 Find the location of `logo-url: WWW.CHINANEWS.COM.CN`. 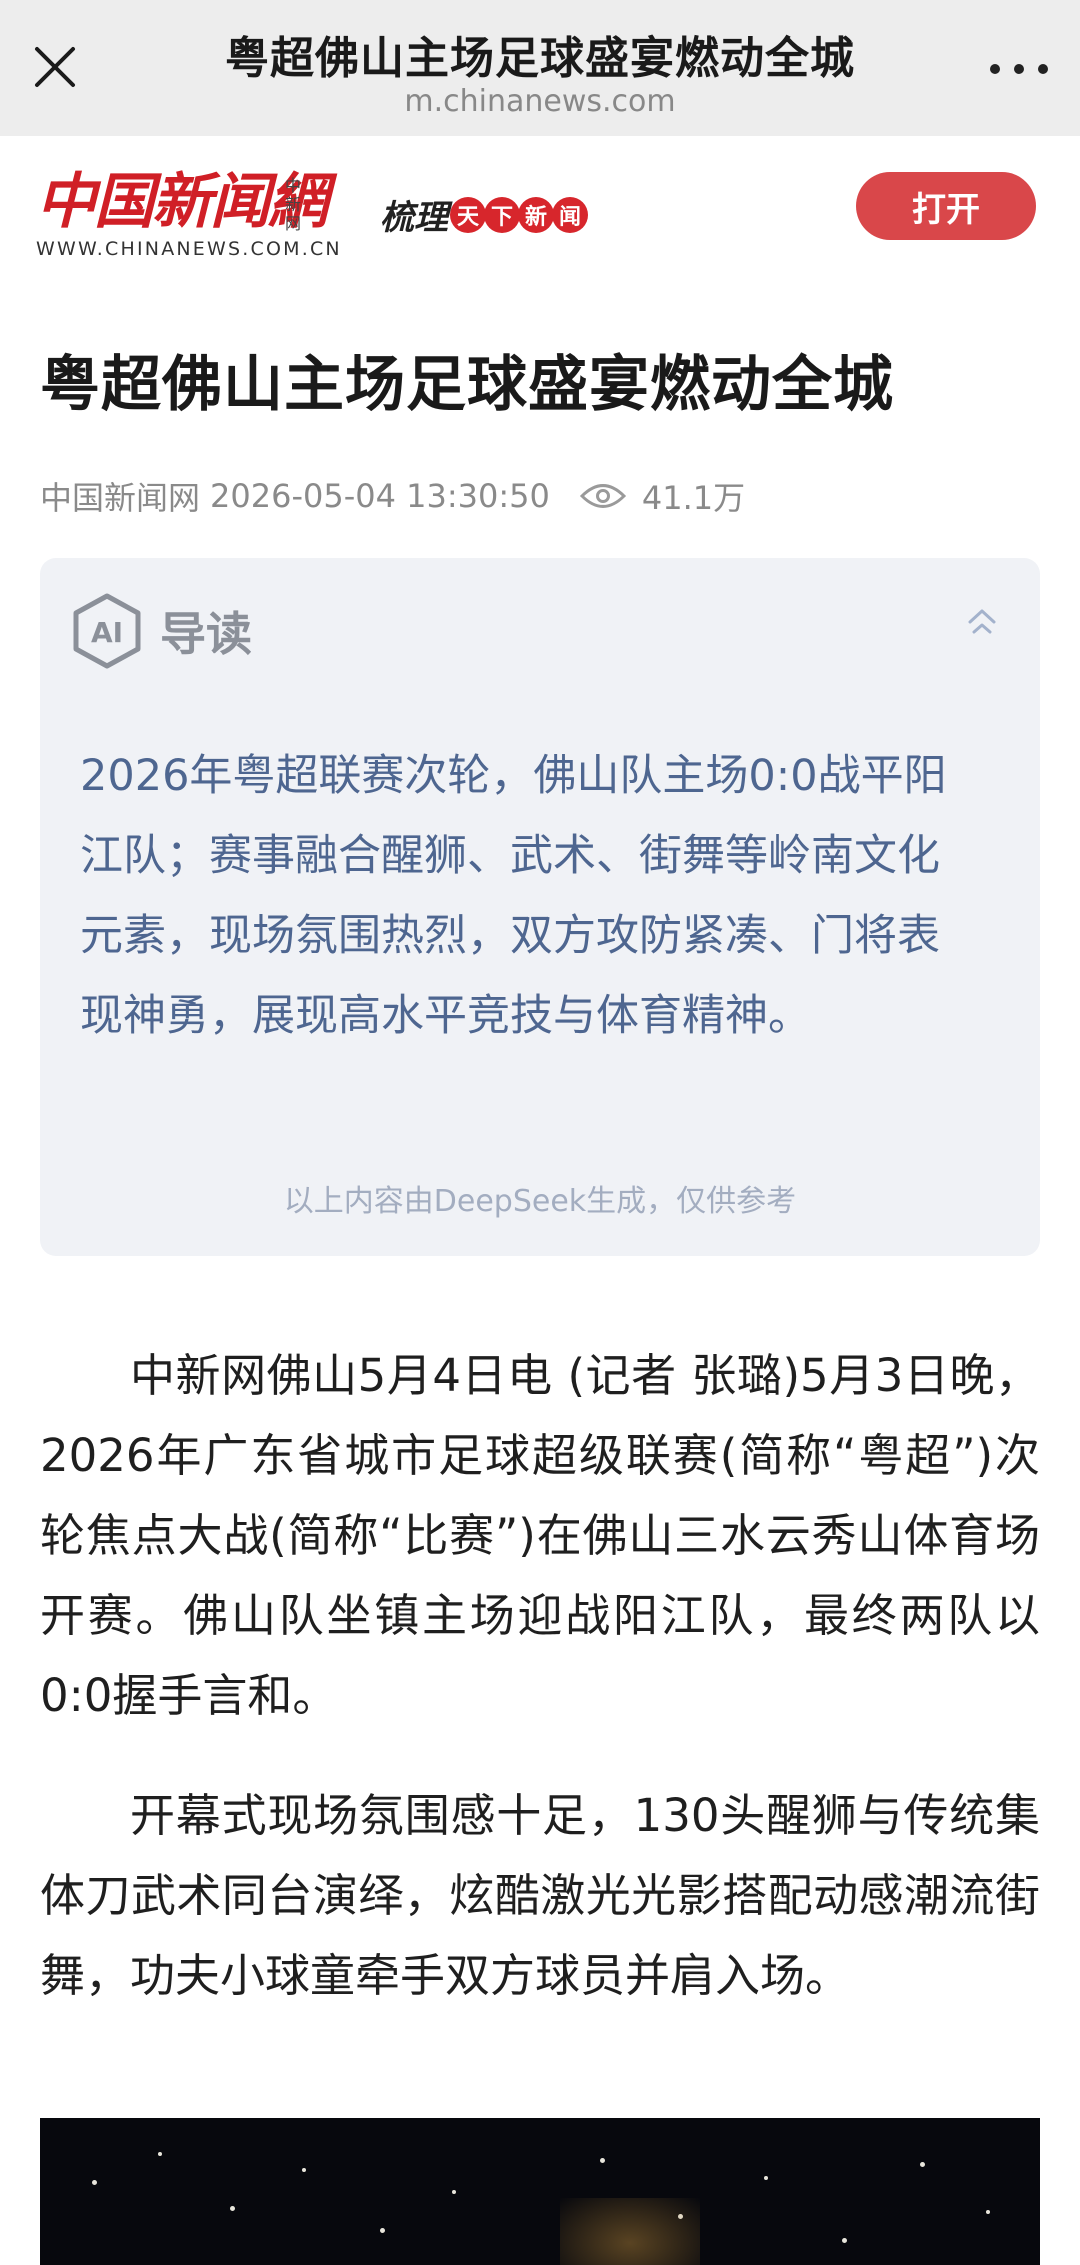

logo-url: WWW.CHINANEWS.COM.CN is located at coordinates (189, 249).